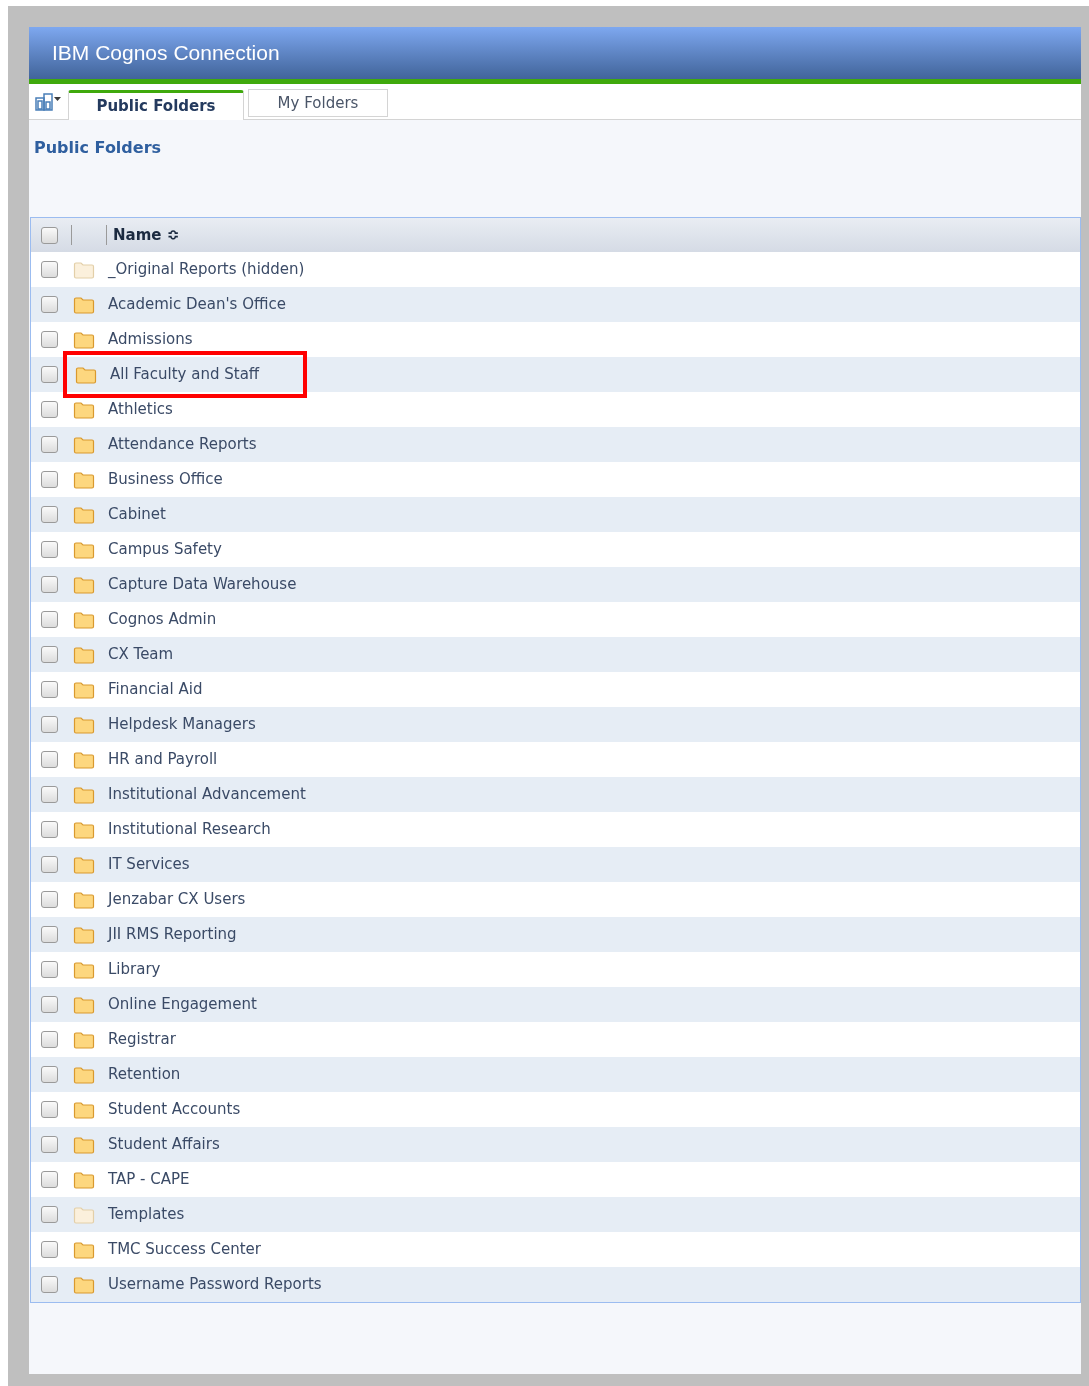 This screenshot has height=1386, width=1089. Describe the element at coordinates (165, 479) in the screenshot. I see `folder-link: Business Office` at that location.